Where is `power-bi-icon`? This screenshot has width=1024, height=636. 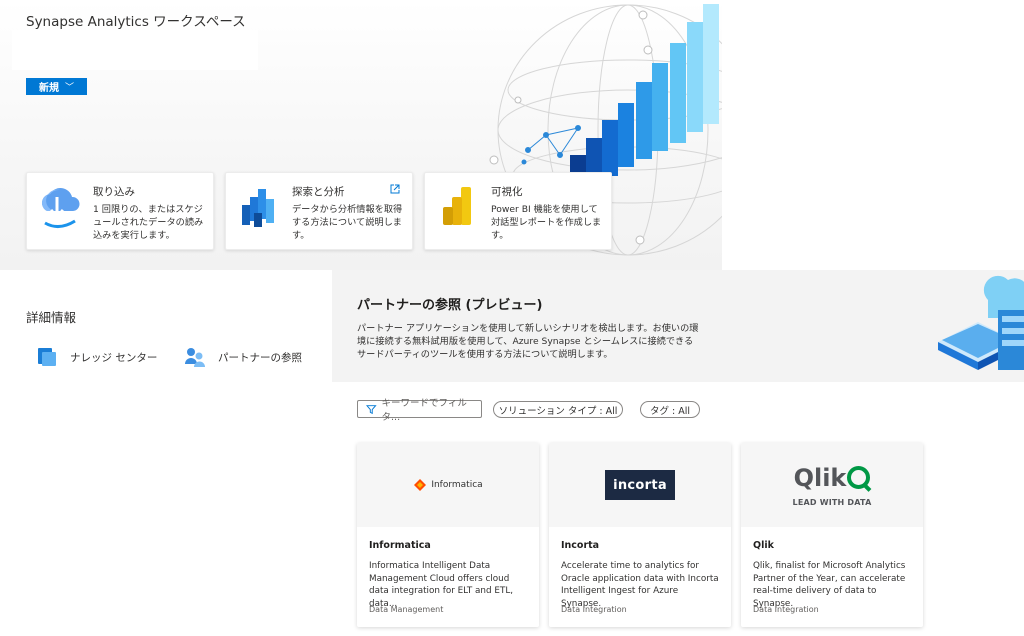
power-bi-icon is located at coordinates (457, 206).